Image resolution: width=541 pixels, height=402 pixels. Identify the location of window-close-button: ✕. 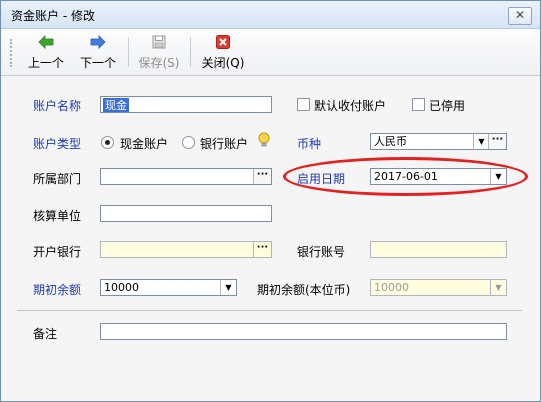
(520, 16).